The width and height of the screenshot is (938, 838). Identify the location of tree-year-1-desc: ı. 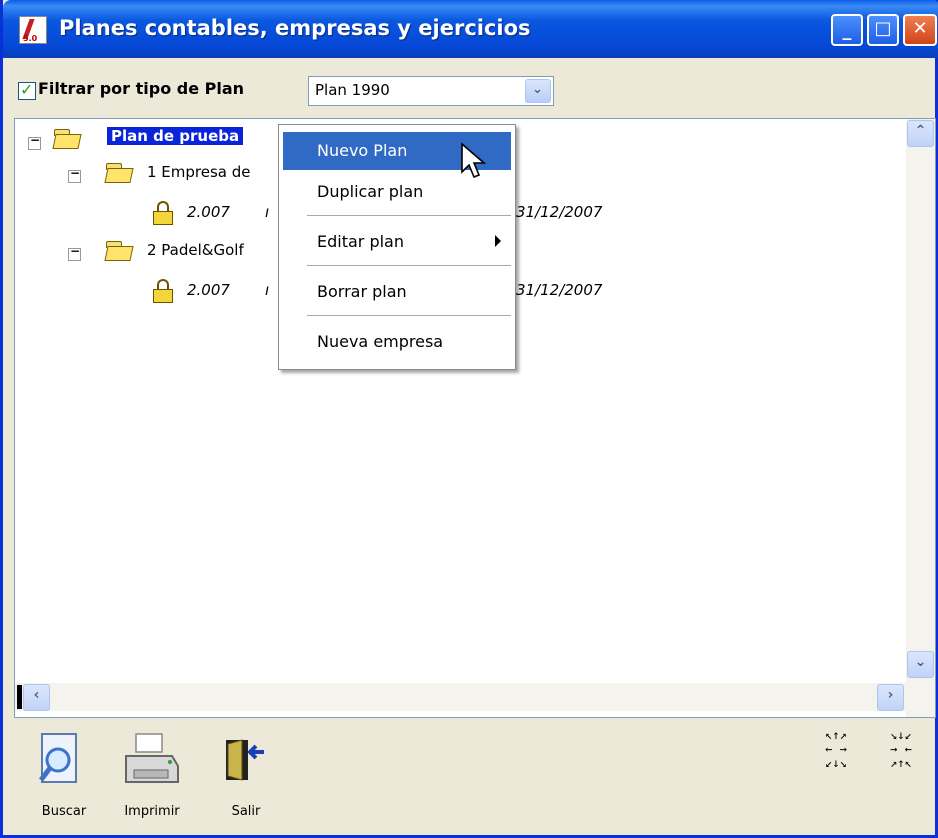
(267, 212).